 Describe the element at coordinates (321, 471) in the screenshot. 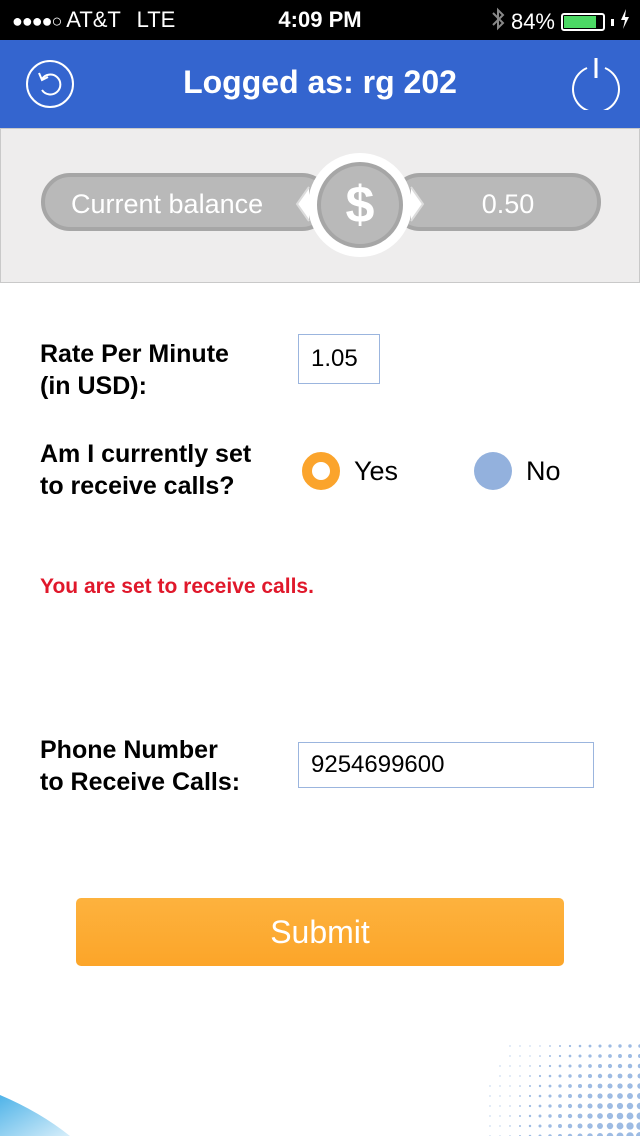

I see `radio-yes-indicator` at that location.